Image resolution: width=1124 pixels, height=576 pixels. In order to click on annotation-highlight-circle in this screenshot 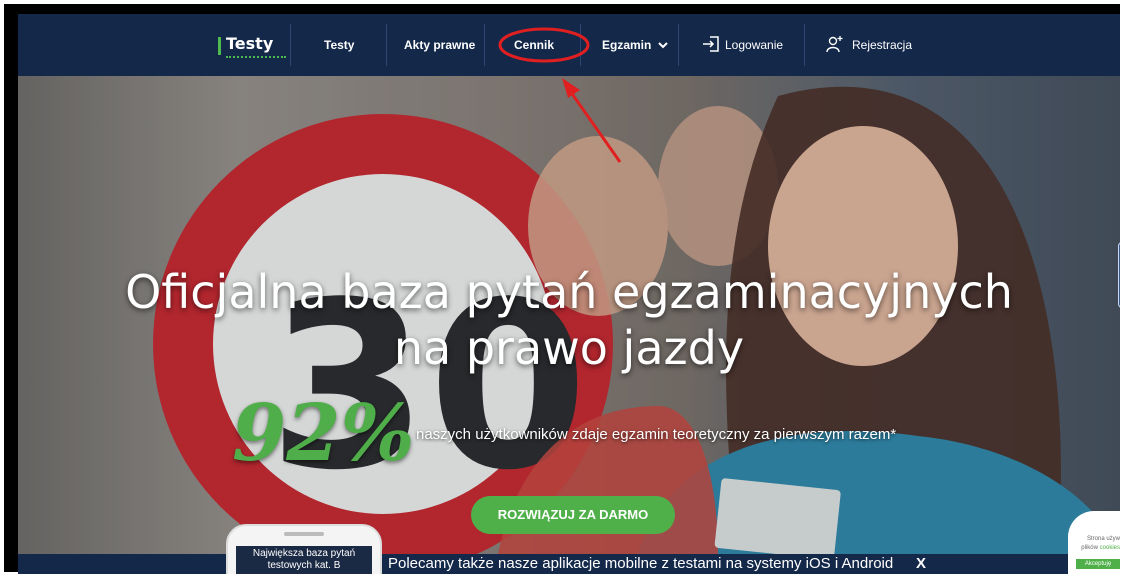, I will do `click(544, 45)`.